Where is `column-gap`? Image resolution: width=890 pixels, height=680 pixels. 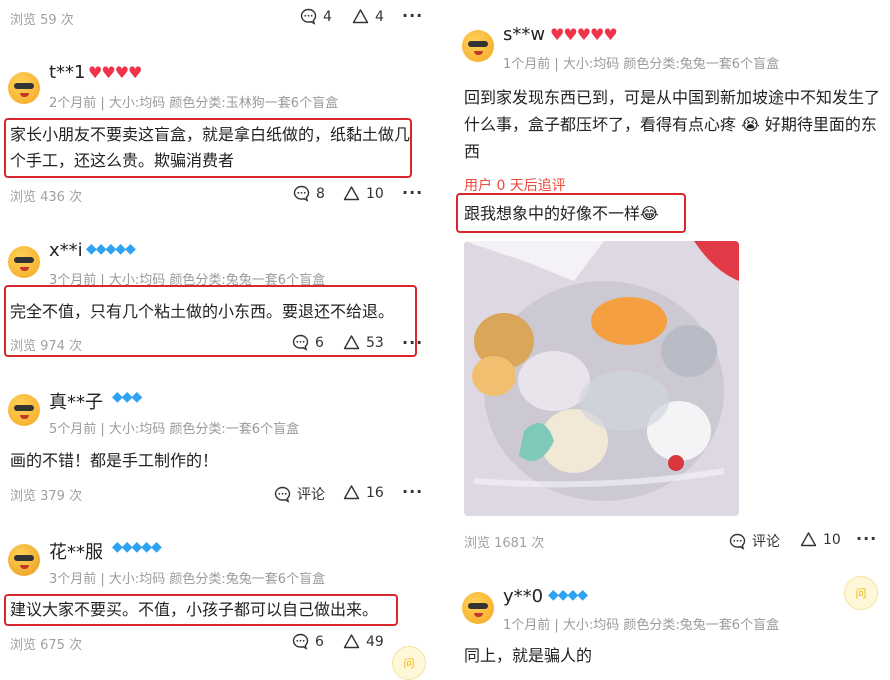 column-gap is located at coordinates (445, 332).